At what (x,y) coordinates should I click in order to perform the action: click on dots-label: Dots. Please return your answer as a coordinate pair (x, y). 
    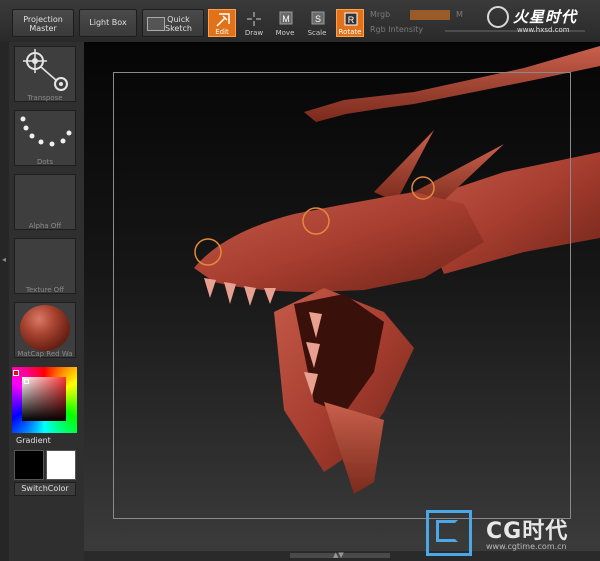
    Looking at the image, I should click on (45, 162).